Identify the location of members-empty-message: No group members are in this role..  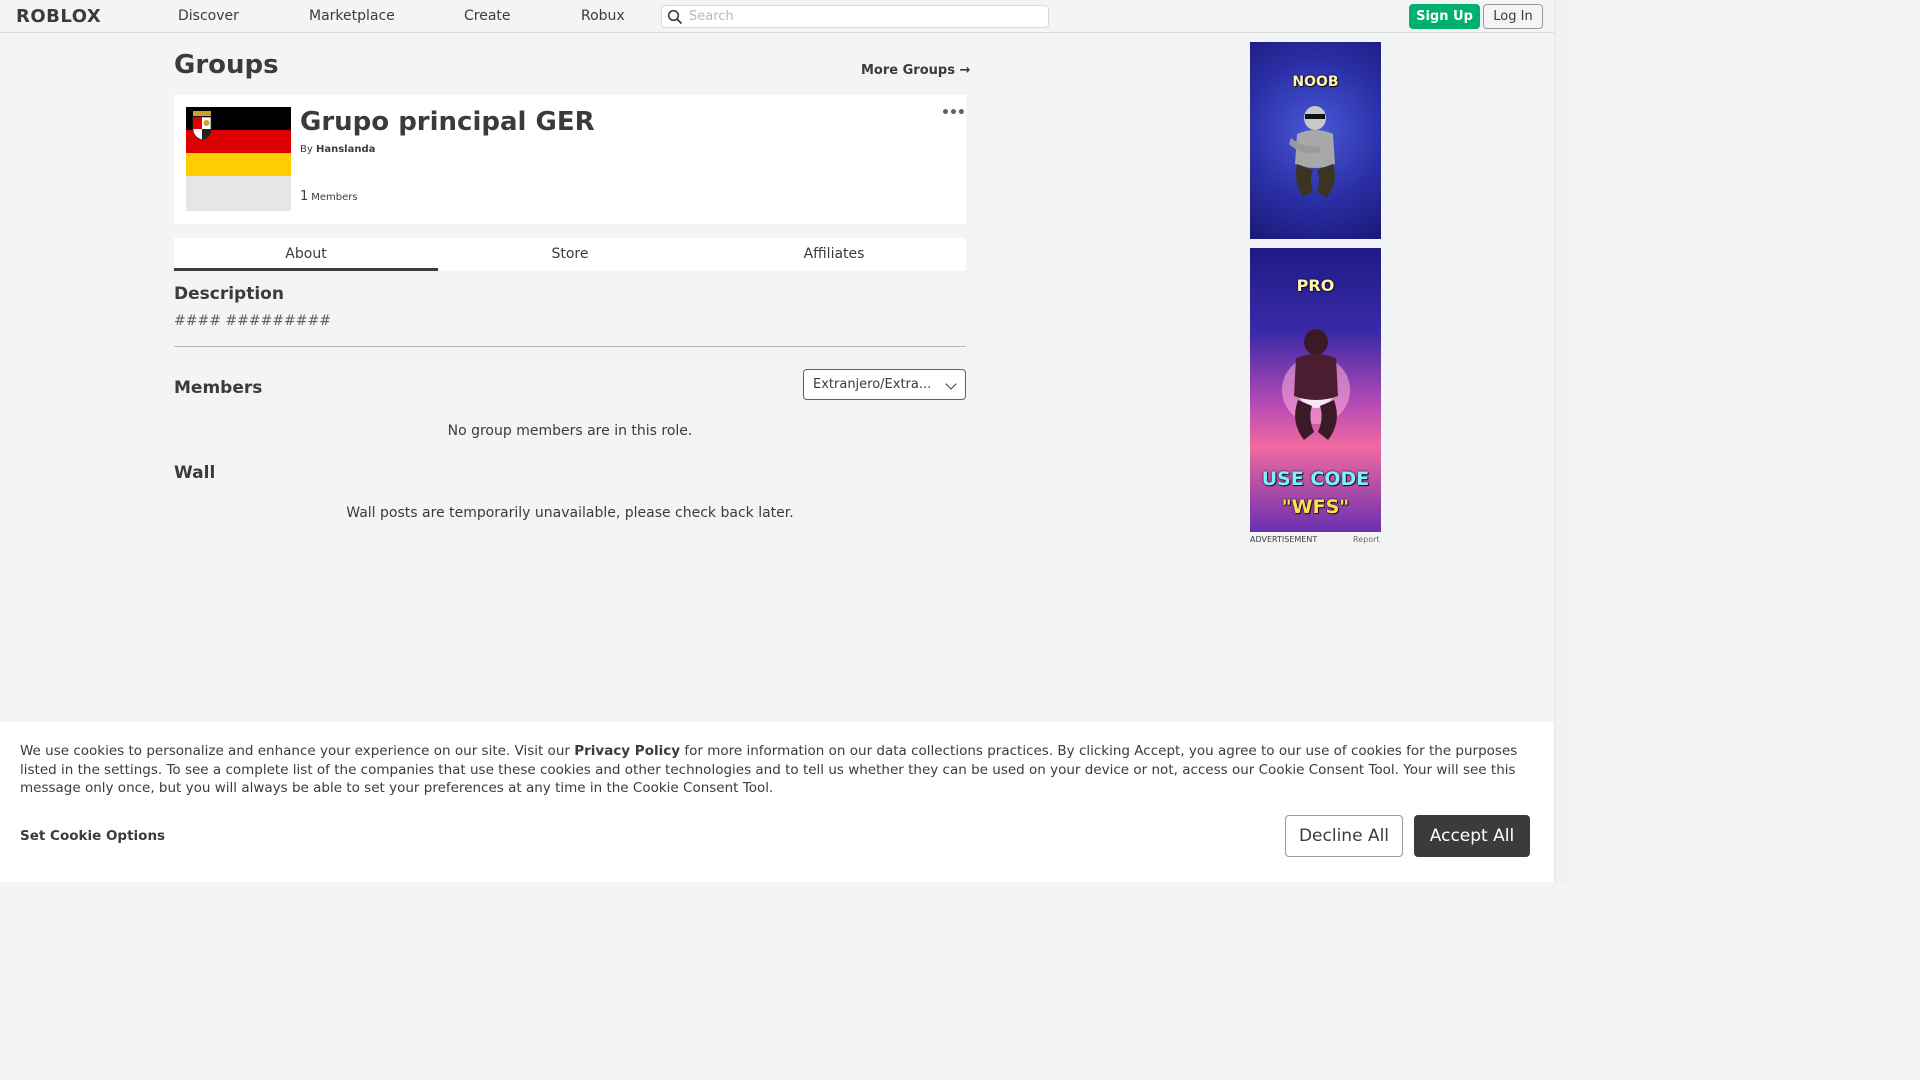
(570, 431).